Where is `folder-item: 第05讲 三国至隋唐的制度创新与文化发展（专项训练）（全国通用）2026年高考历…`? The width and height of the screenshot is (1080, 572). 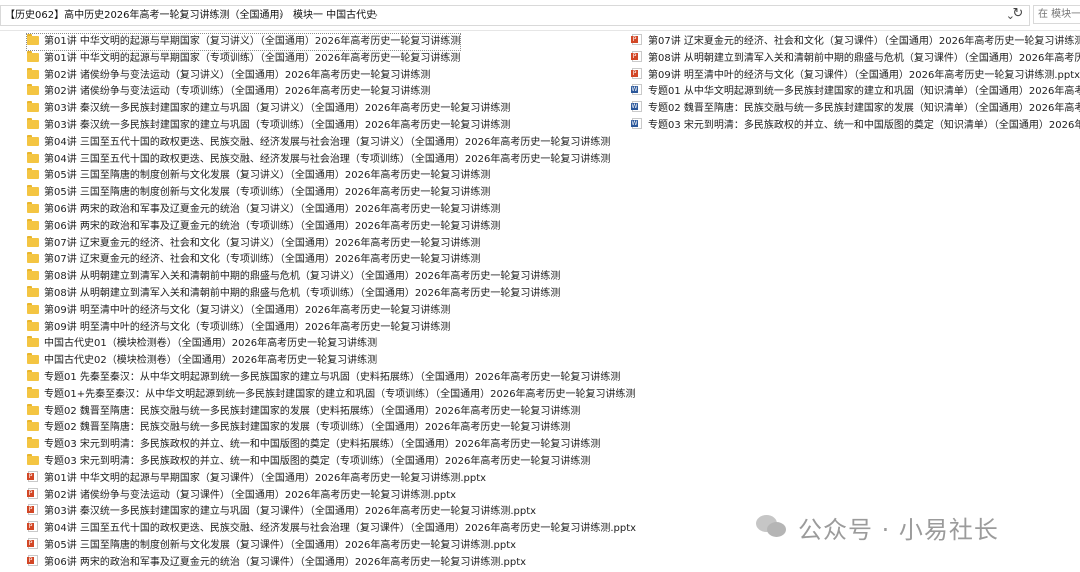 folder-item: 第05讲 三国至隋唐的制度创新与文化发展（专项训练）（全国通用）2026年高考历… is located at coordinates (258, 193).